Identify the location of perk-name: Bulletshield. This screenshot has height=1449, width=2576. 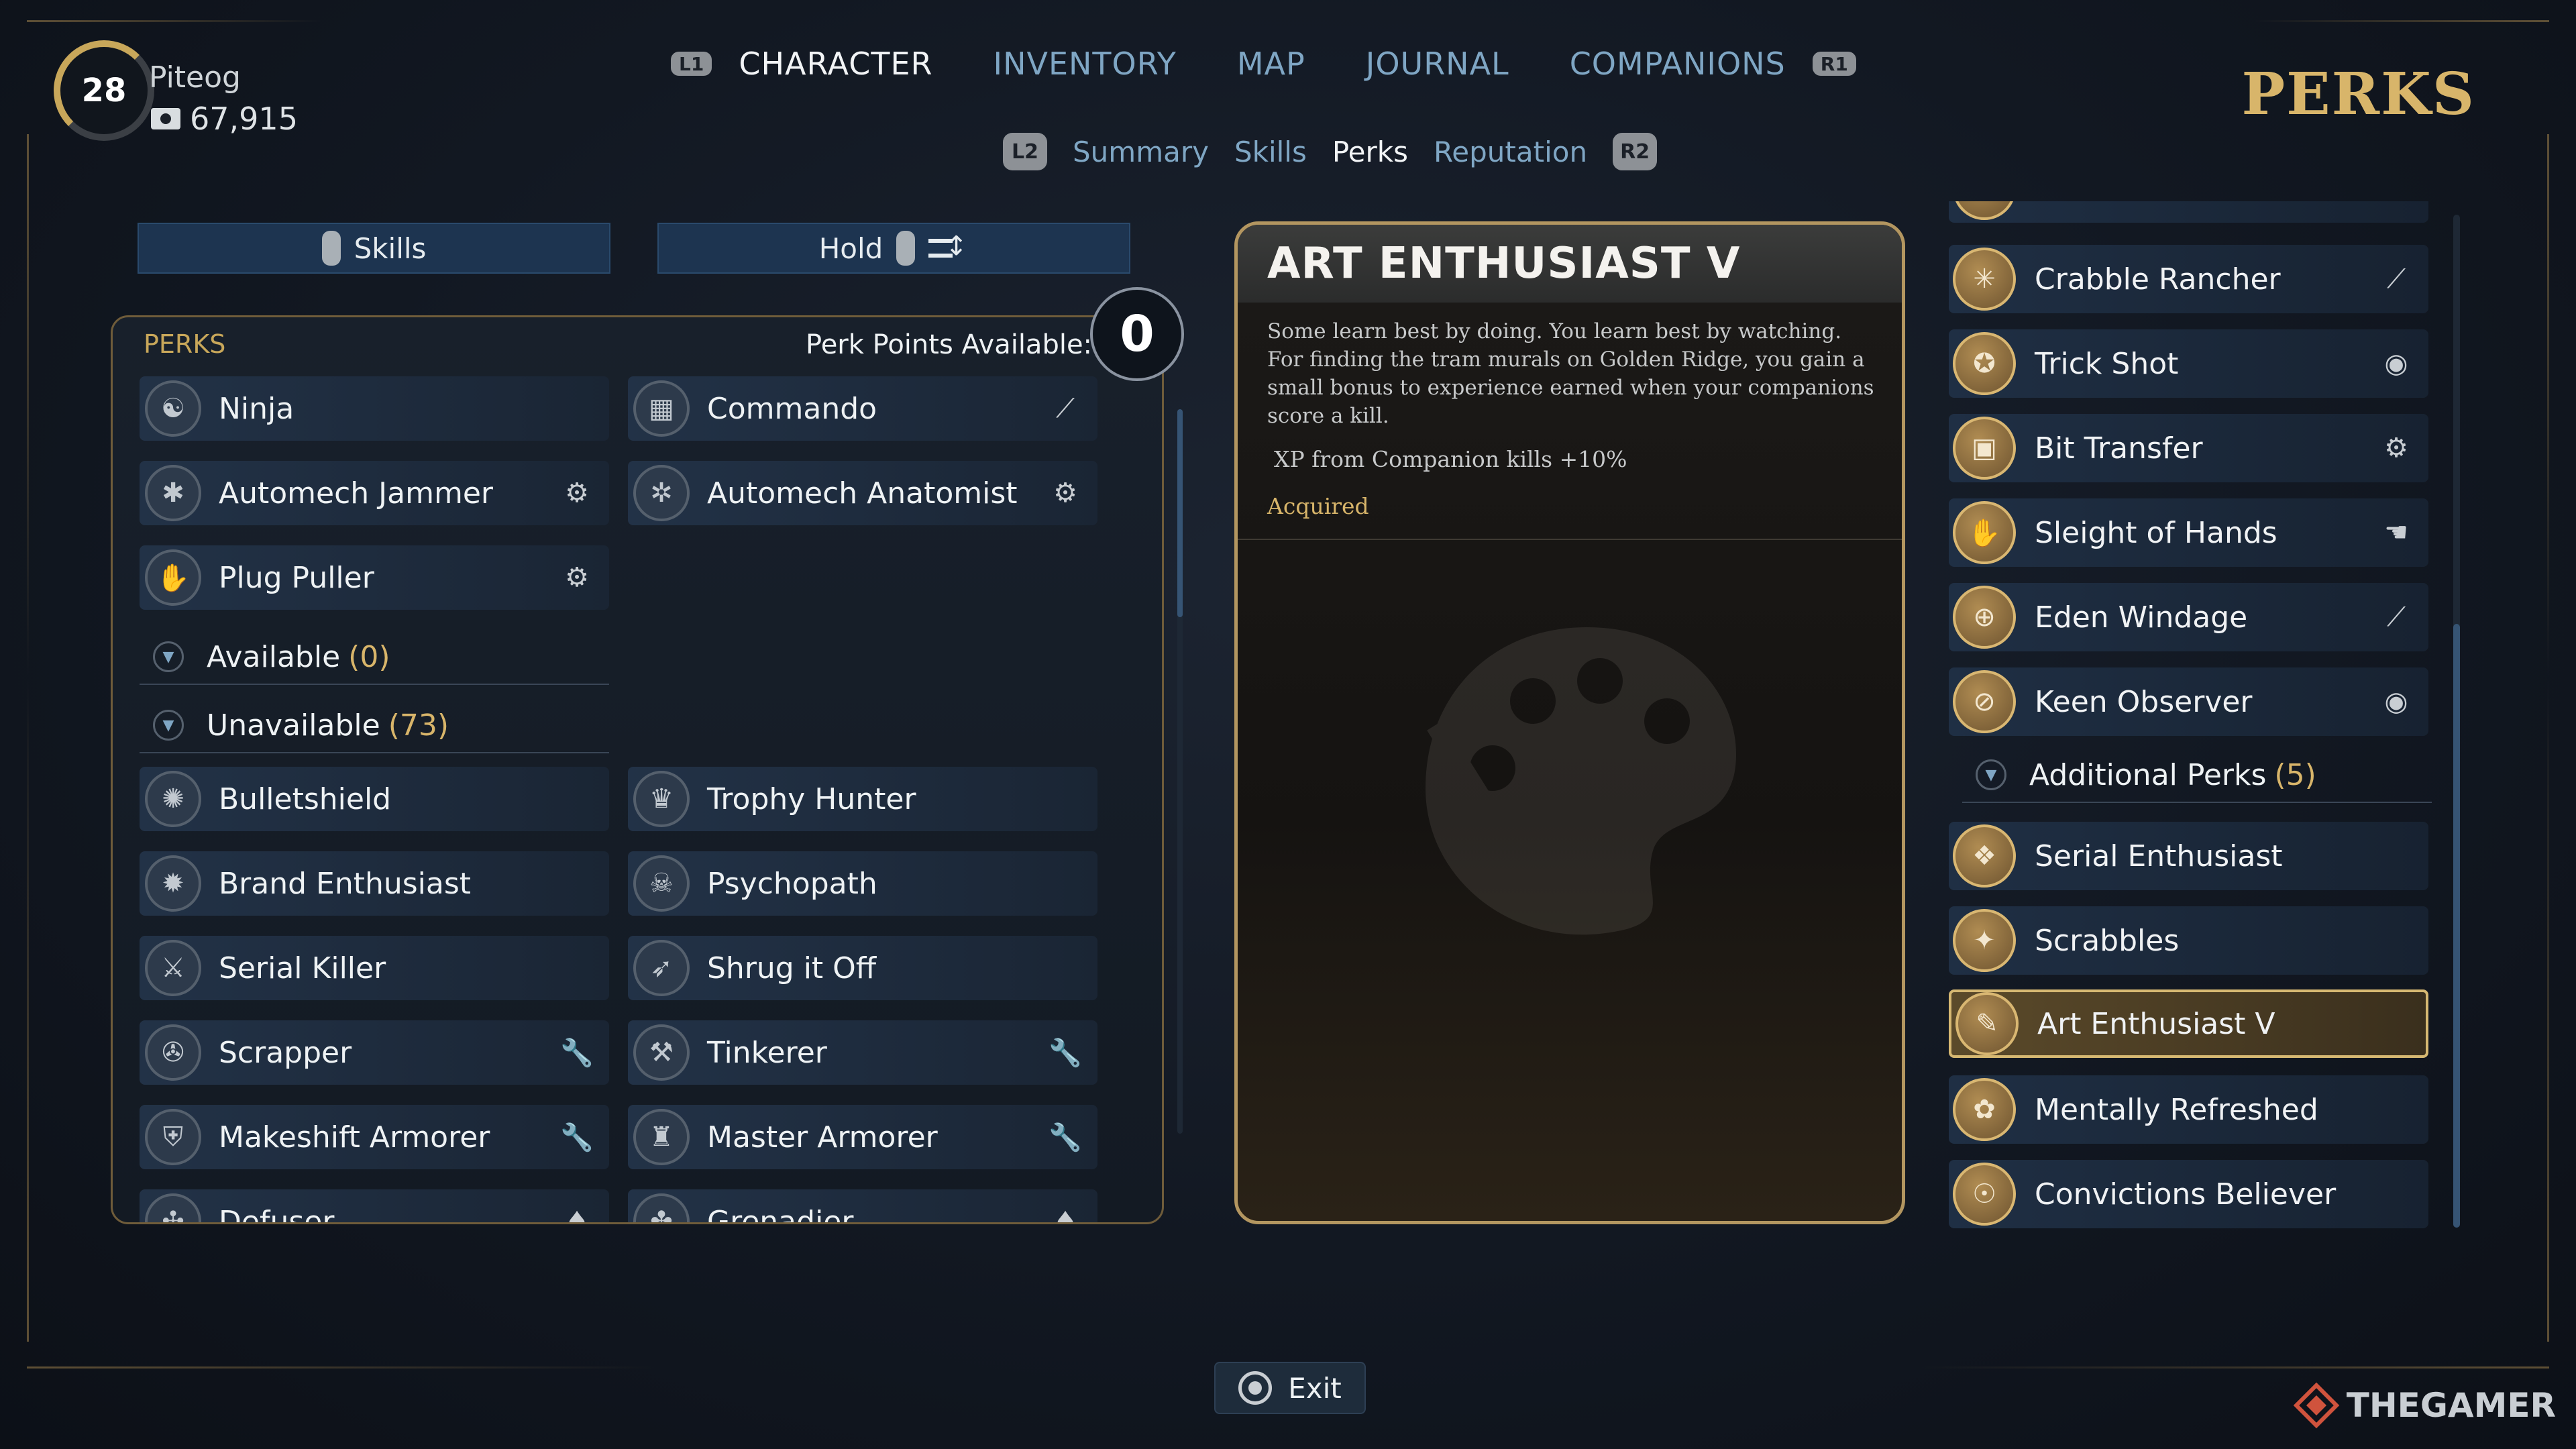
(305, 799).